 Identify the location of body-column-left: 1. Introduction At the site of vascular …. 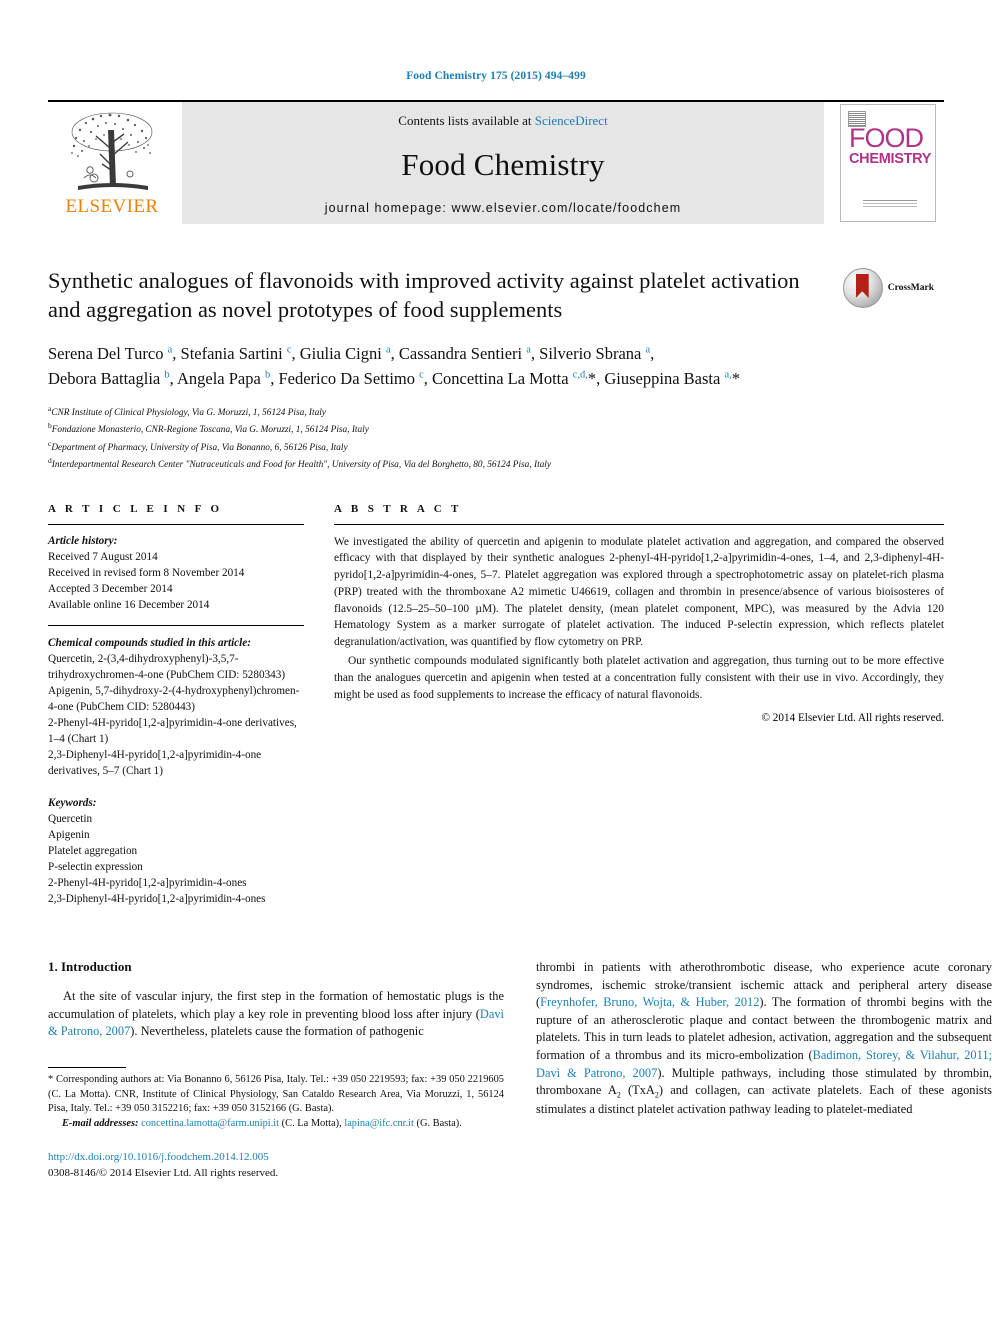
(276, 1070).